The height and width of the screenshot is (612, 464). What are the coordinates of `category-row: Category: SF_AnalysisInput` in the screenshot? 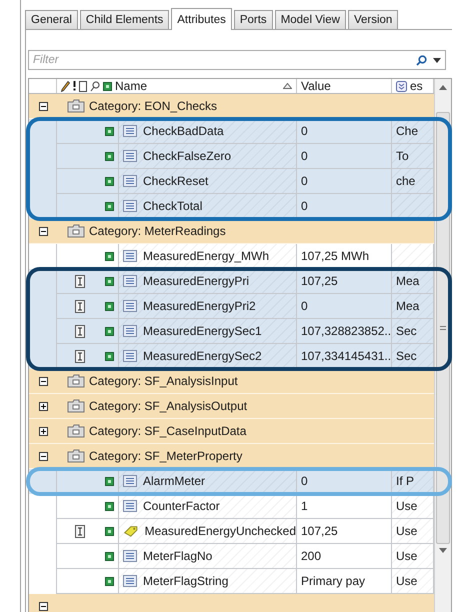 It's located at (231, 381).